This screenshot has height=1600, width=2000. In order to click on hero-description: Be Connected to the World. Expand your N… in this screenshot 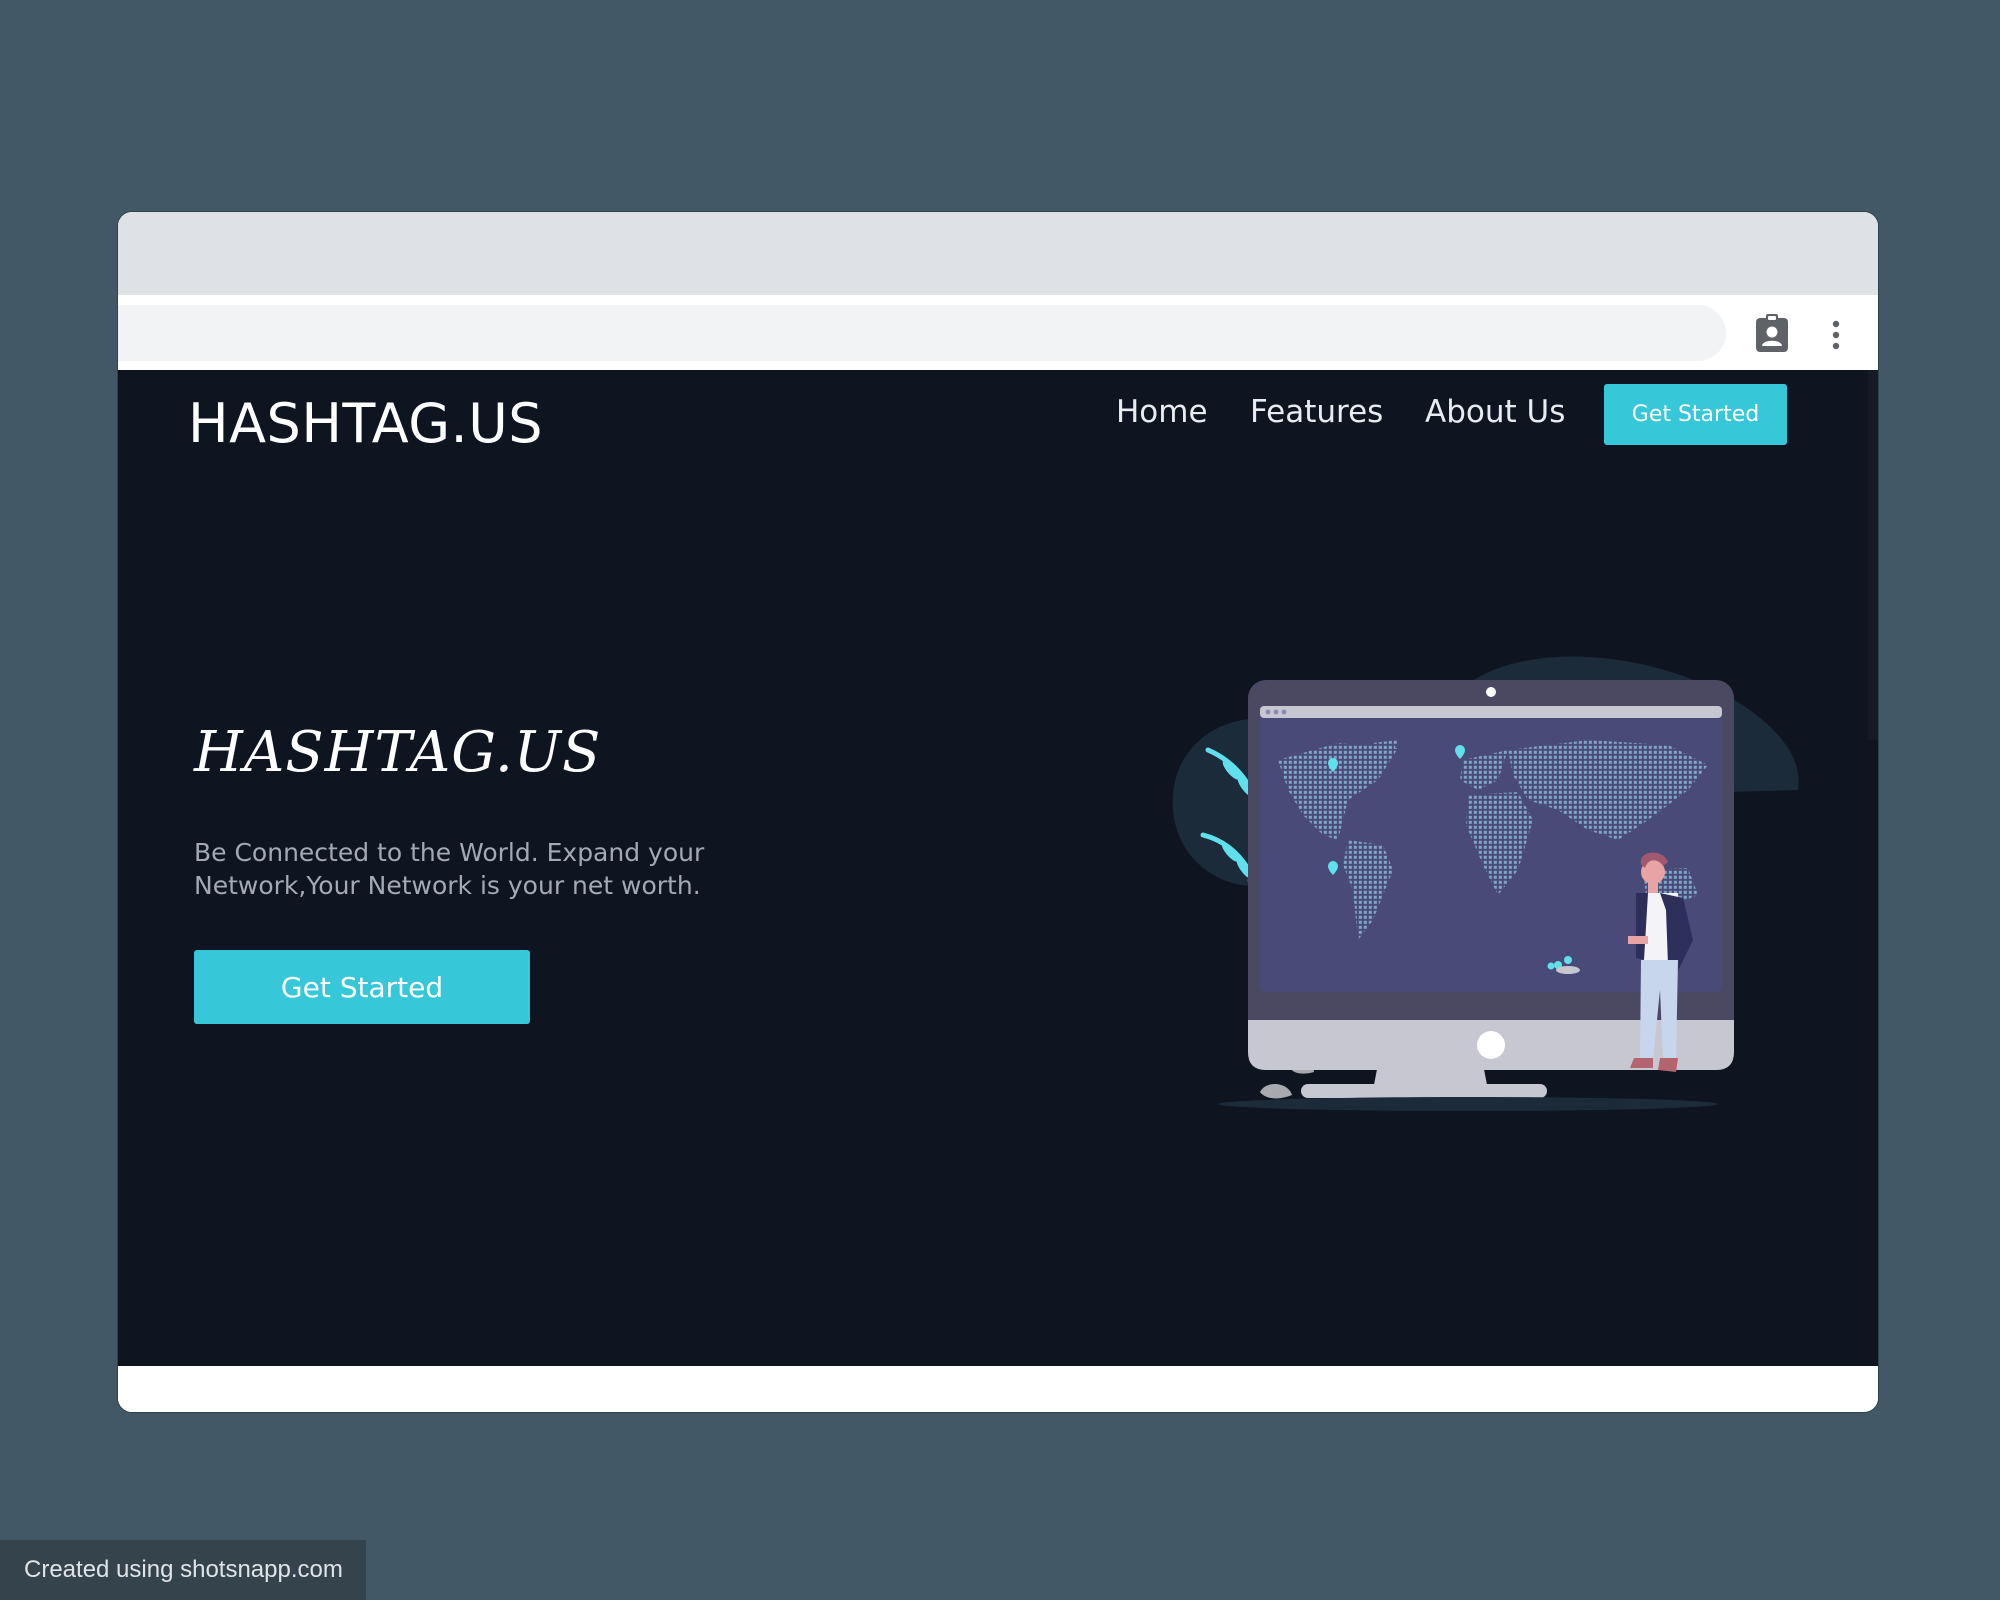, I will do `click(449, 869)`.